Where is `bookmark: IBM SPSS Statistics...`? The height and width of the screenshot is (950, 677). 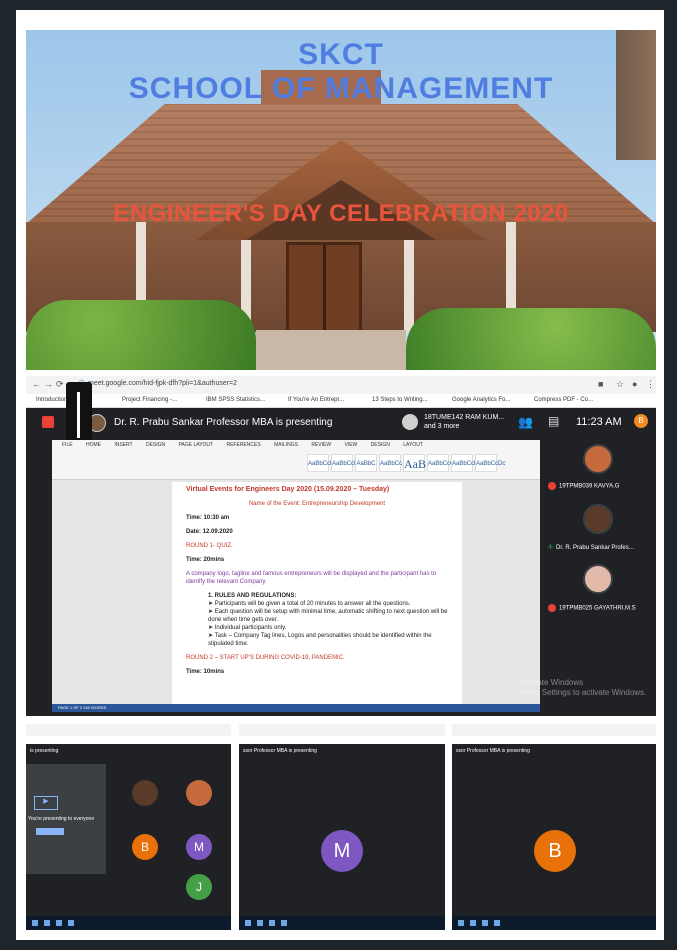
bookmark: IBM SPSS Statistics... is located at coordinates (235, 400).